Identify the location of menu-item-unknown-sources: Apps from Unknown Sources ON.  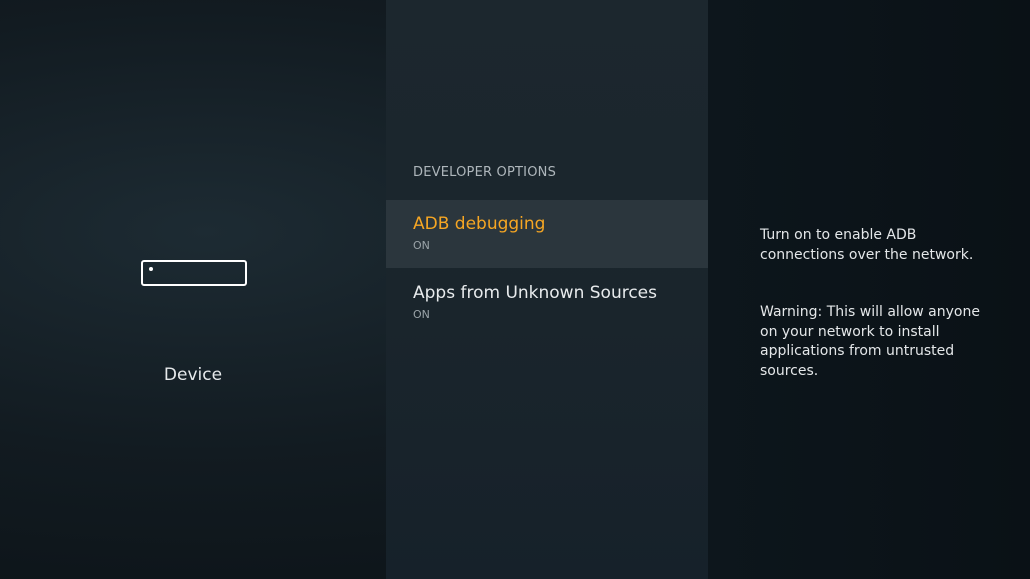
(547, 303).